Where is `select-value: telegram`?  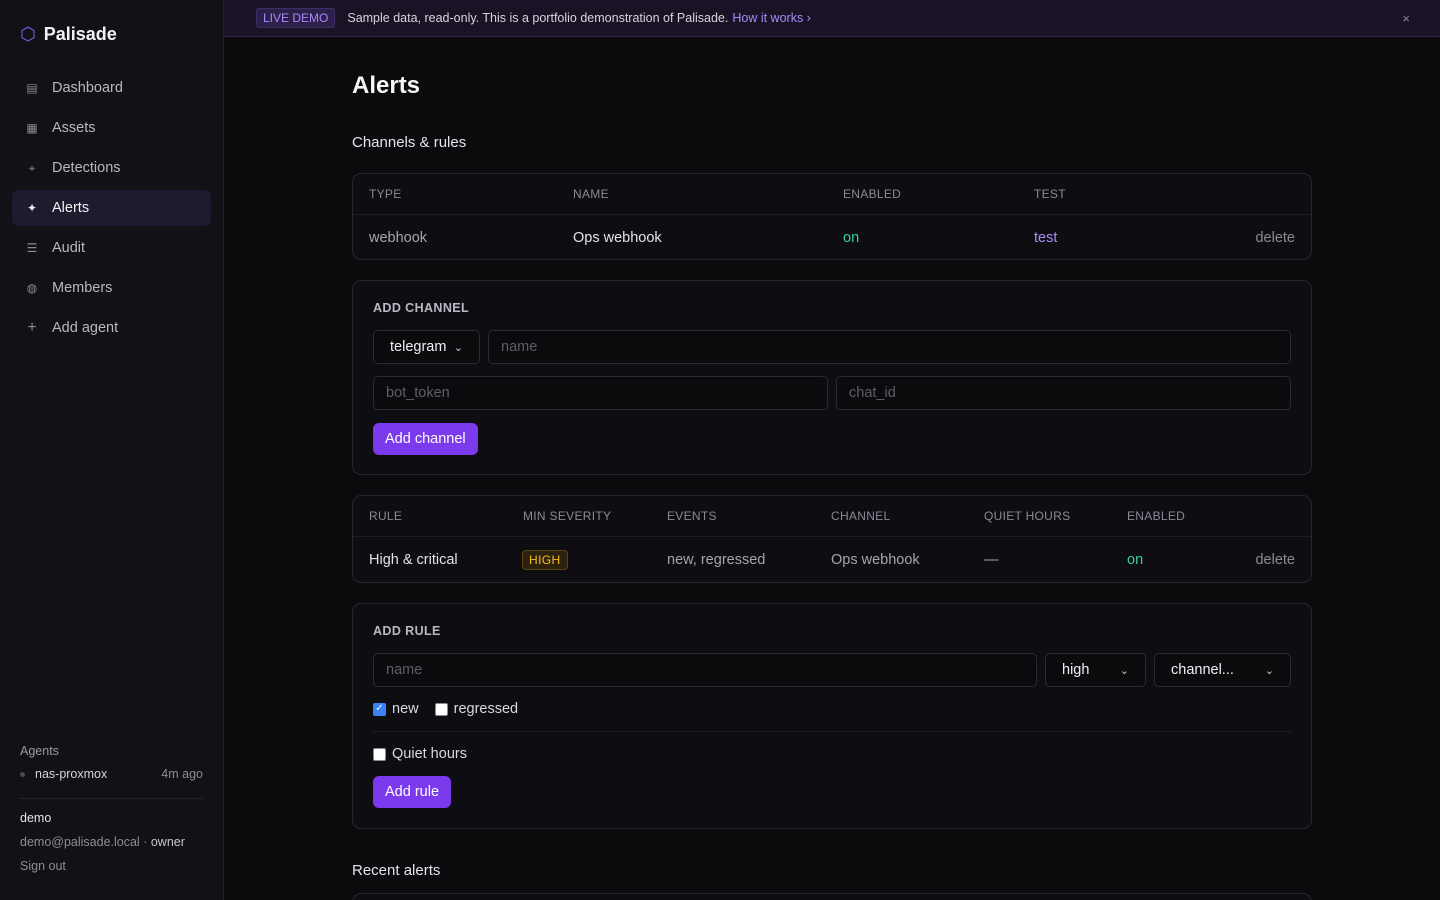
select-value: telegram is located at coordinates (418, 347).